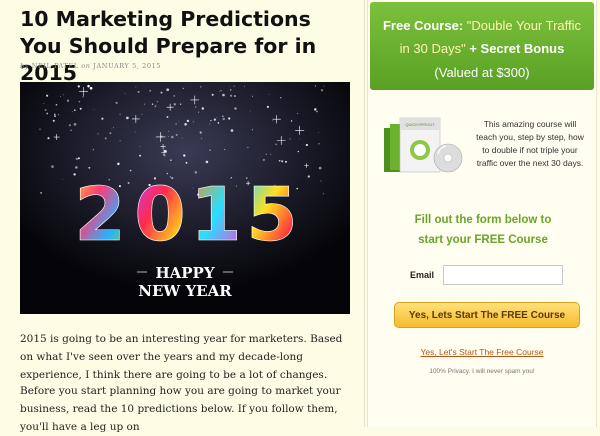 This screenshot has width=600, height=436. Describe the element at coordinates (482, 352) in the screenshot. I see `start-course-link: Yes, Let's Start The Free Course` at that location.